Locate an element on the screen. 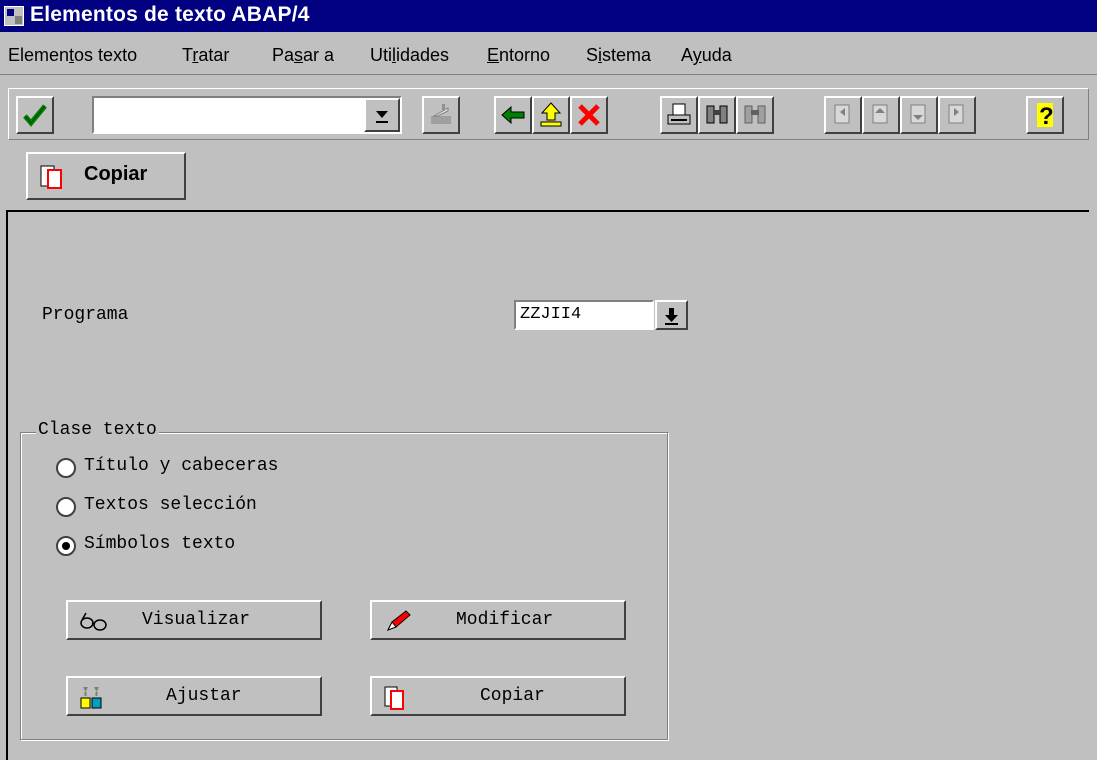 The height and width of the screenshot is (760, 1097). help-button: ? is located at coordinates (1045, 115).